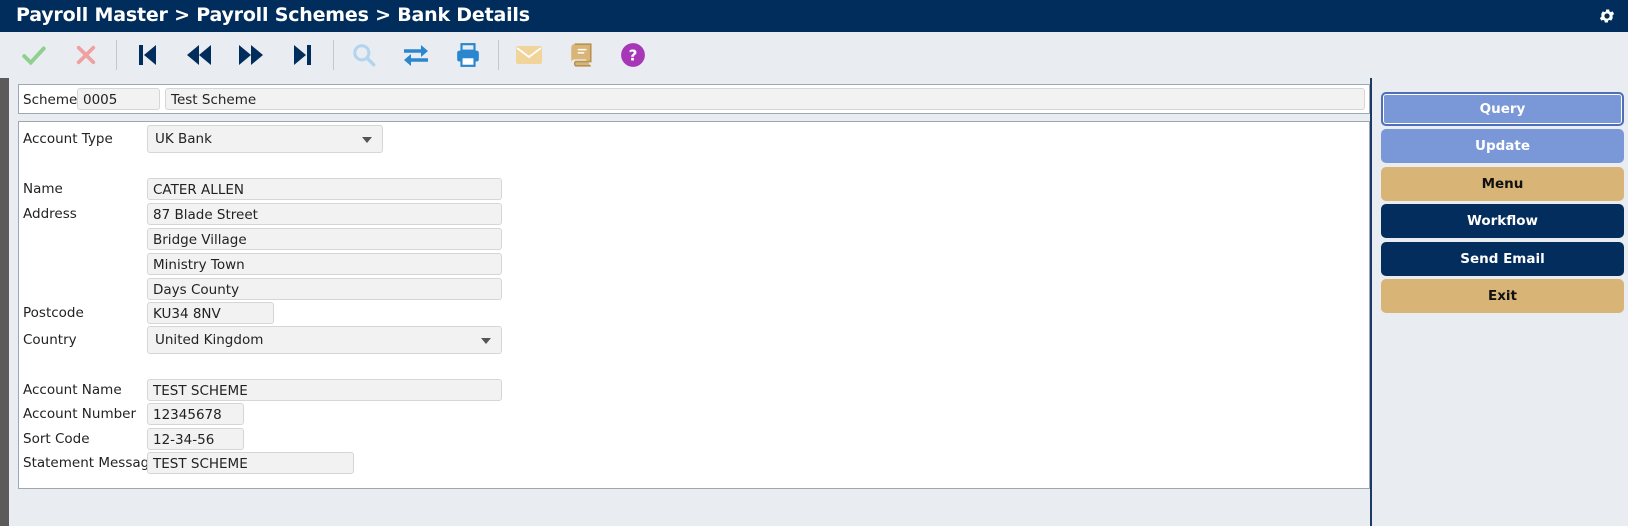 The height and width of the screenshot is (526, 1628). What do you see at coordinates (1502, 296) in the screenshot?
I see `exit-button: Exit` at bounding box center [1502, 296].